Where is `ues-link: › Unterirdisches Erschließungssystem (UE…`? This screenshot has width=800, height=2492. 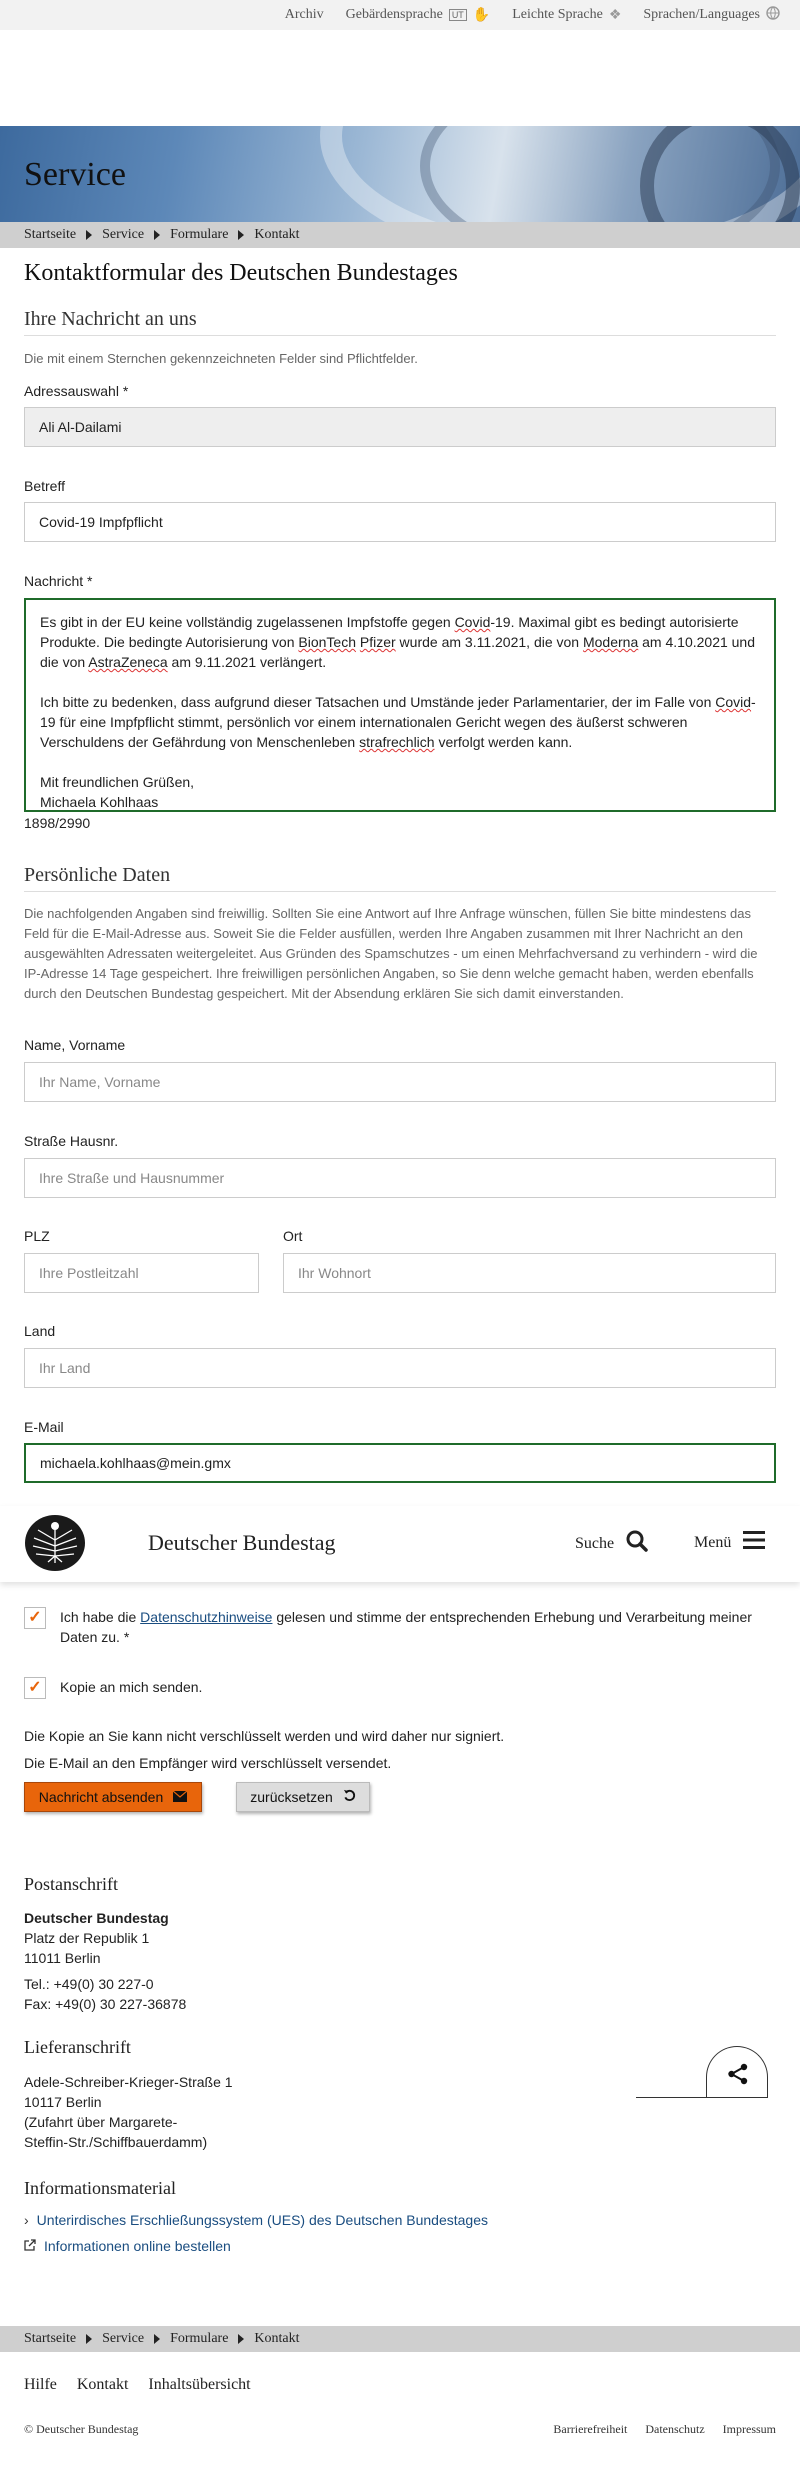 ues-link: › Unterirdisches Erschließungssystem (UE… is located at coordinates (256, 2220).